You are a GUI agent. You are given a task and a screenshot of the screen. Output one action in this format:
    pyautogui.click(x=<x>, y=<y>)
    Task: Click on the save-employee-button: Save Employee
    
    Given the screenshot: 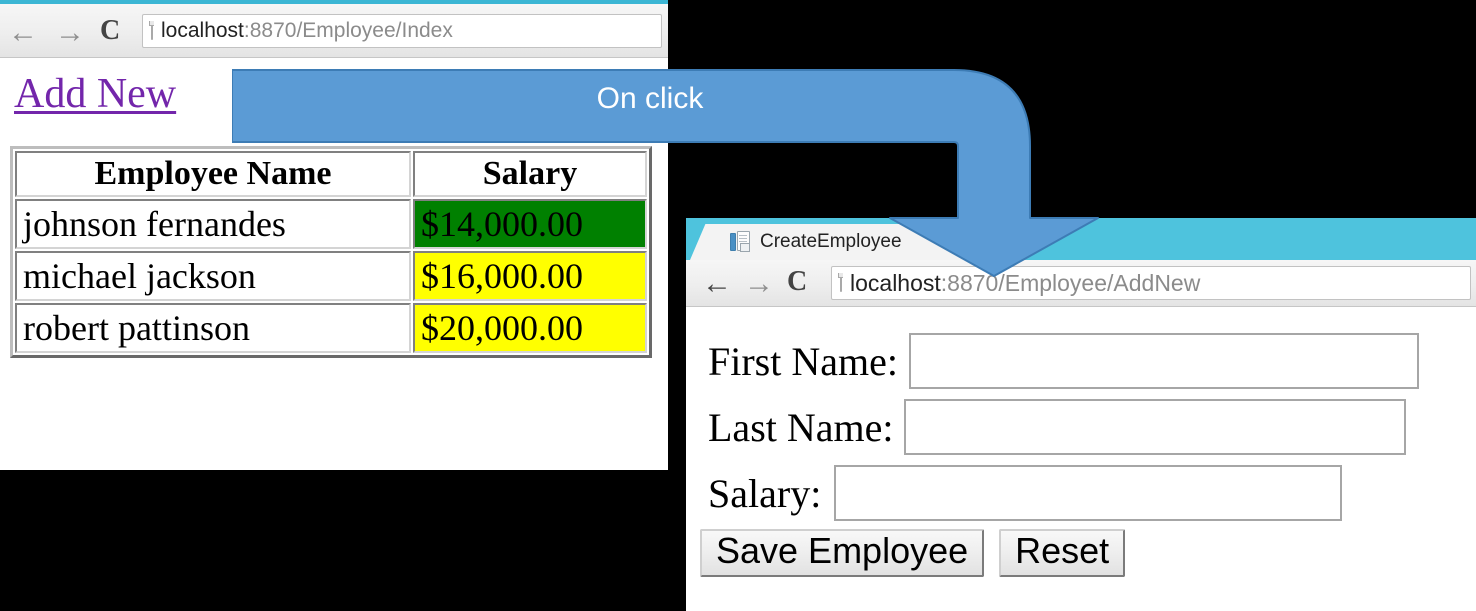 What is the action you would take?
    pyautogui.click(x=842, y=553)
    